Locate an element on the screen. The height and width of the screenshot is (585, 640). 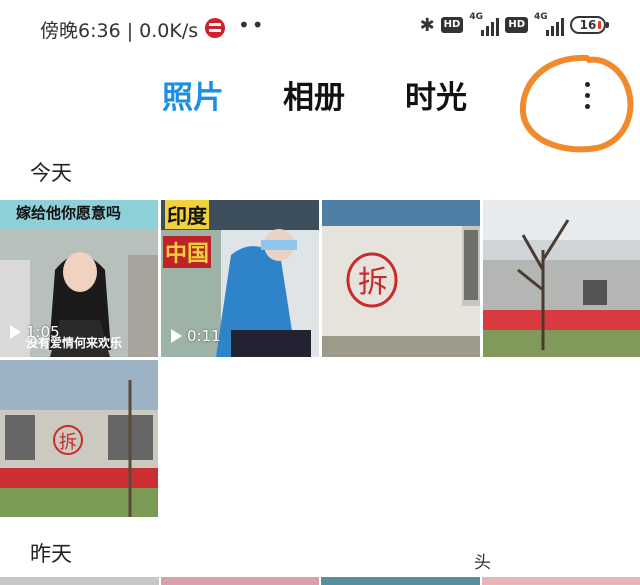
video-thumbnail: 嫁给他你愿意吗 没有爱情何来欢乐 1:05 is located at coordinates (79, 278).